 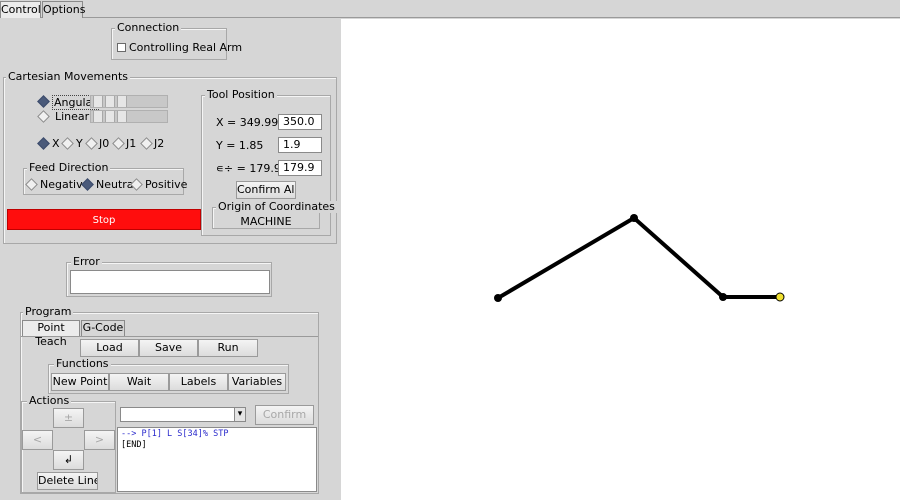 What do you see at coordinates (638, 258) in the screenshot?
I see `arm-links` at bounding box center [638, 258].